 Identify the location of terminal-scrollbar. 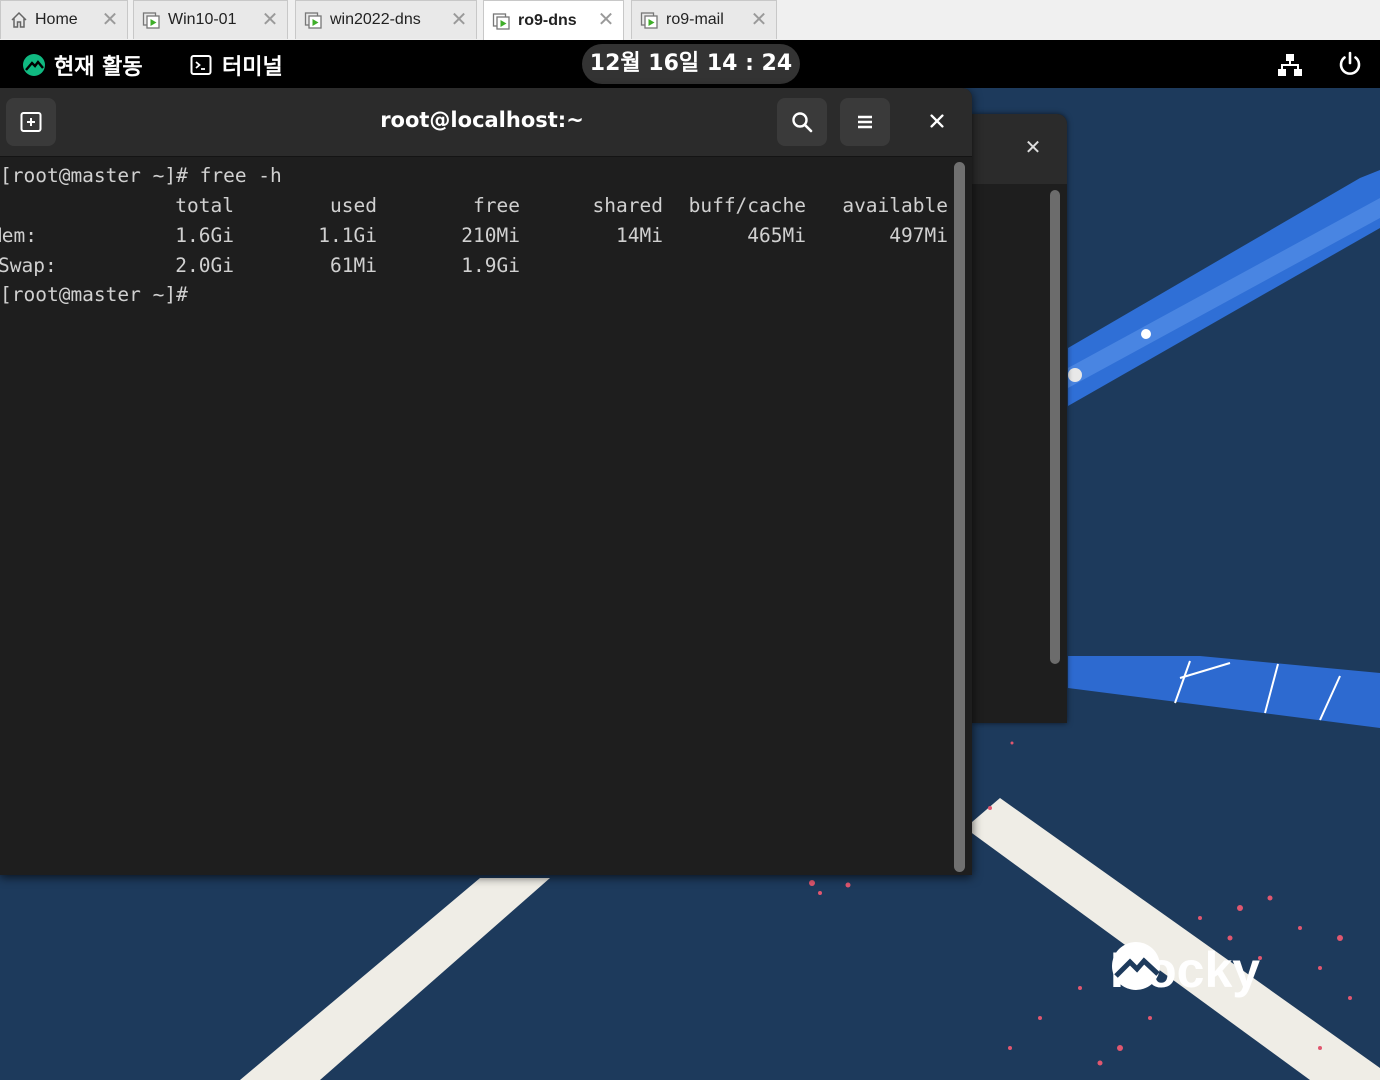
(959, 517).